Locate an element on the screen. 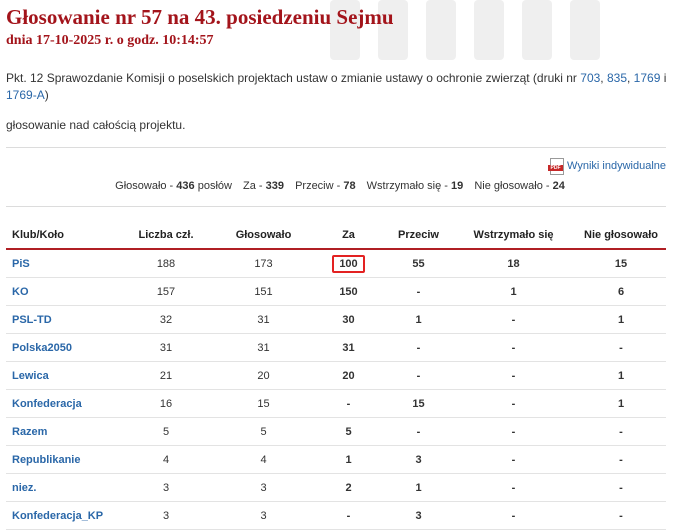 Image resolution: width=680 pixels, height=532 pixels. table-row: Razem 5 5 5 - - - is located at coordinates (336, 431).